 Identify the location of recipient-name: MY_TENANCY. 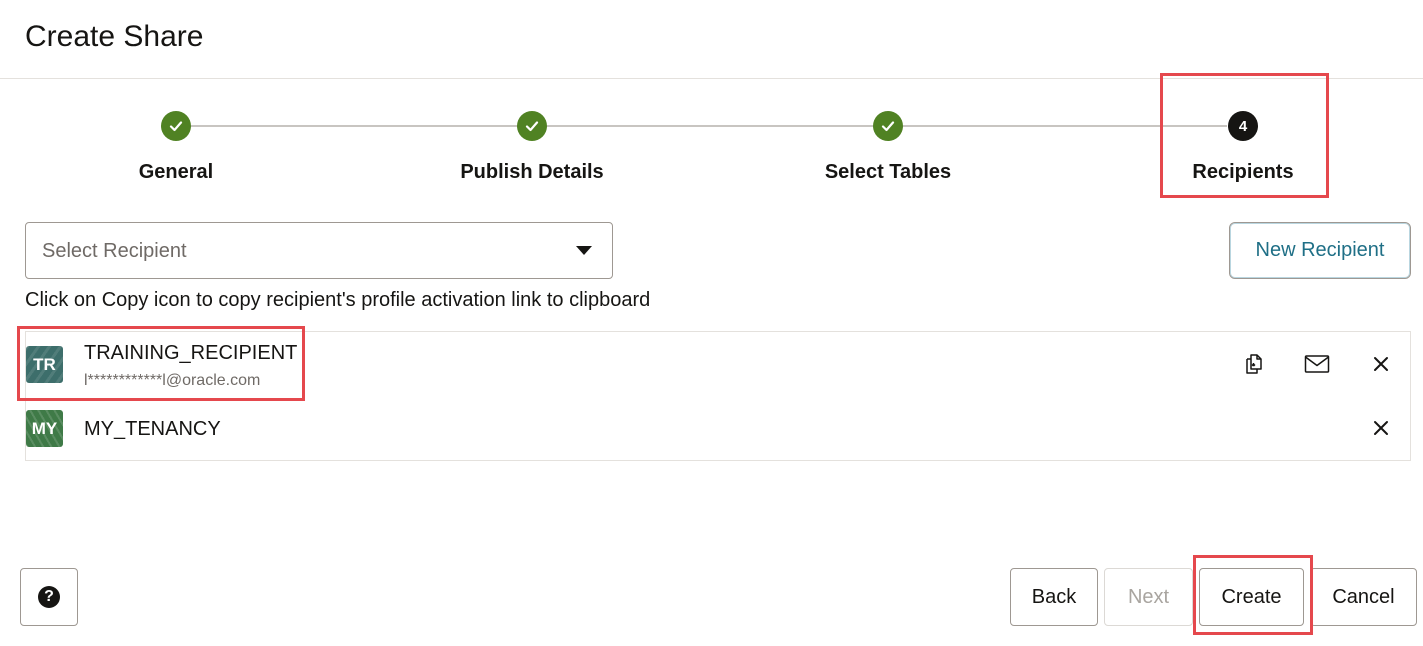
(152, 429).